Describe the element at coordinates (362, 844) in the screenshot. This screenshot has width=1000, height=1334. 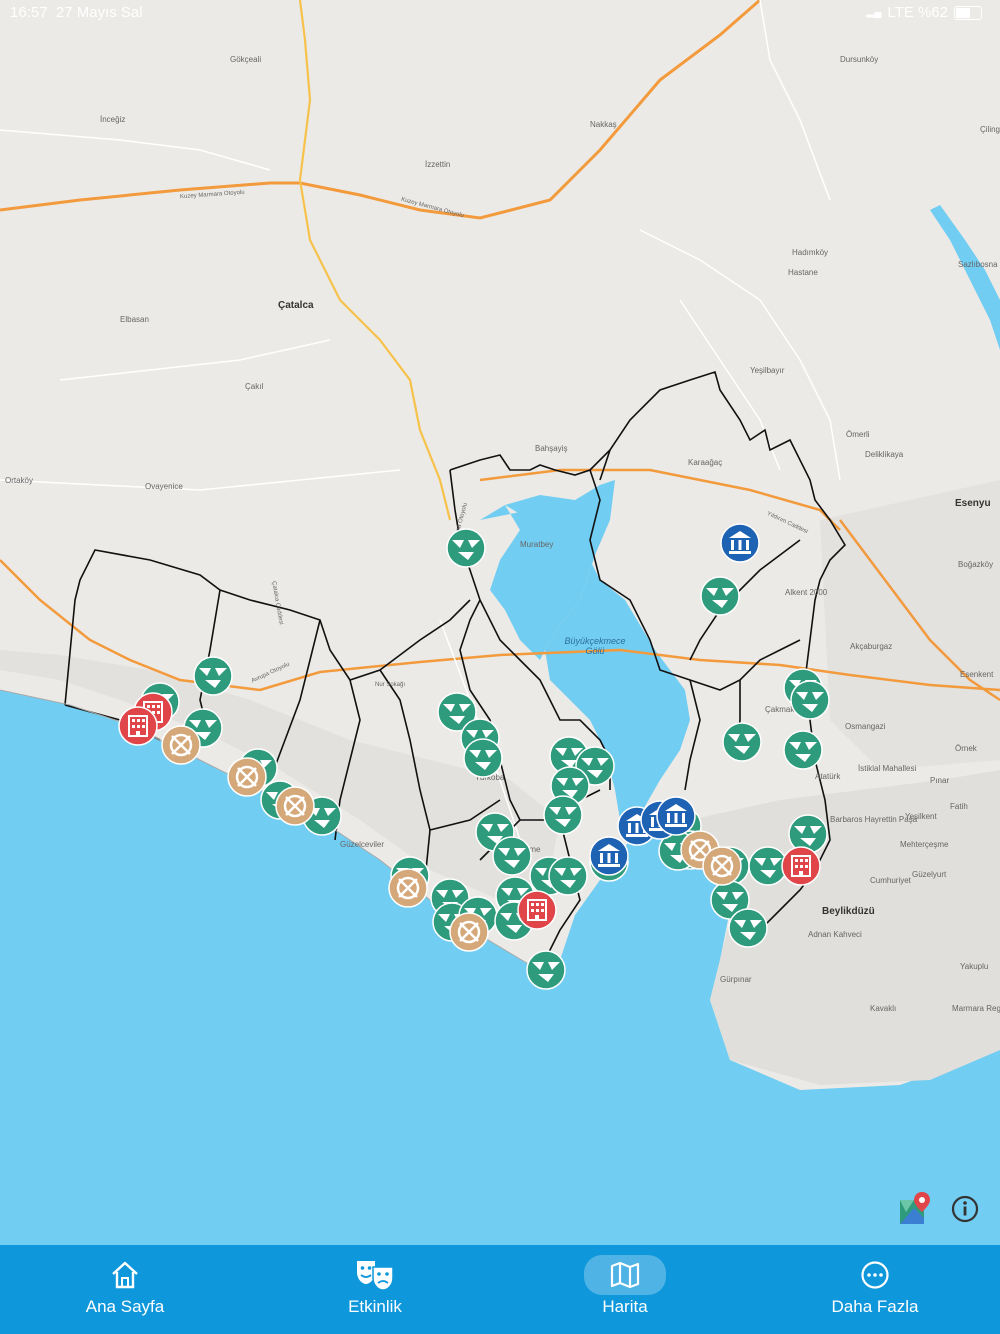
I see `map-place-label: Güzelceviler` at that location.